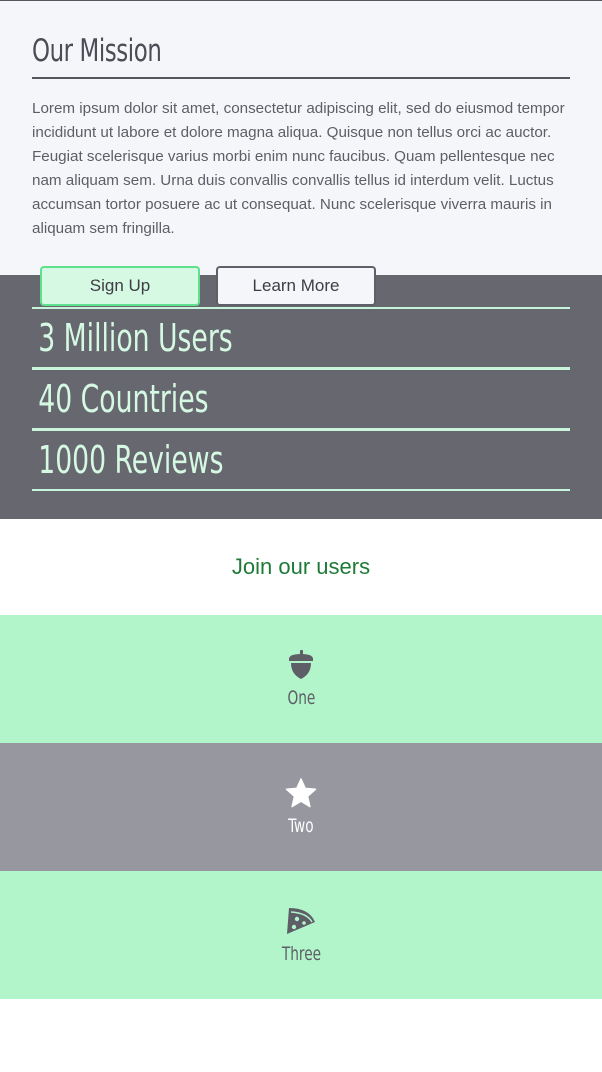  What do you see at coordinates (301, 921) in the screenshot?
I see `pizza-slice-icon` at bounding box center [301, 921].